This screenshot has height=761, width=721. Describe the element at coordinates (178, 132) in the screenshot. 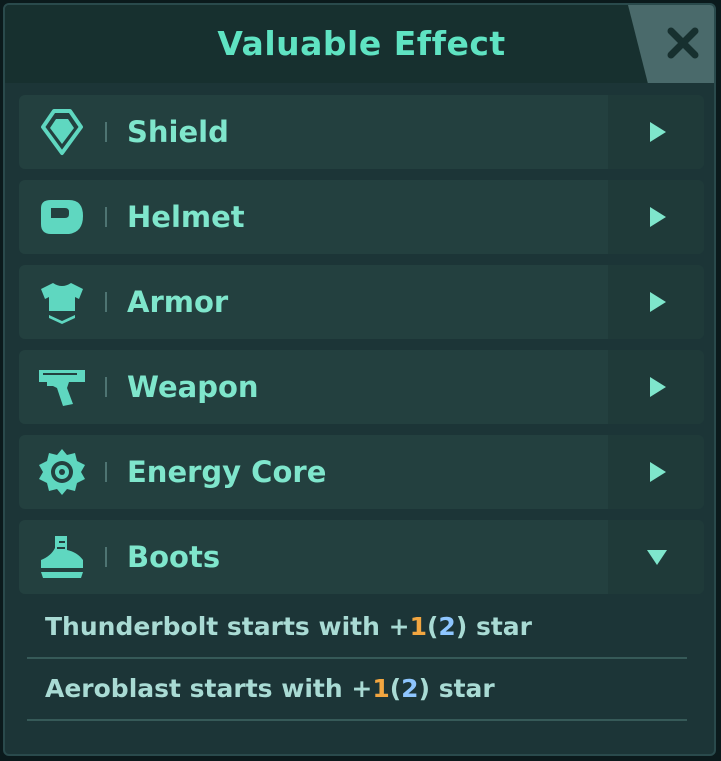

I see `category-label: Shield` at that location.